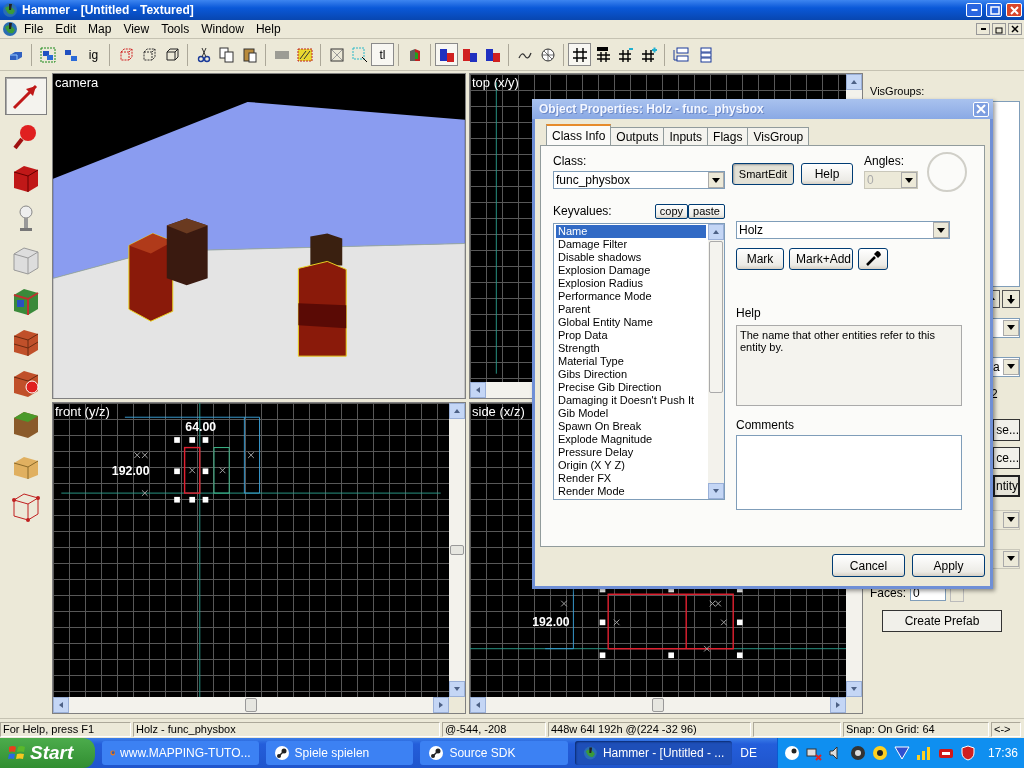  I want to click on status-text: Snap: On Grid: 64, so click(916, 729).